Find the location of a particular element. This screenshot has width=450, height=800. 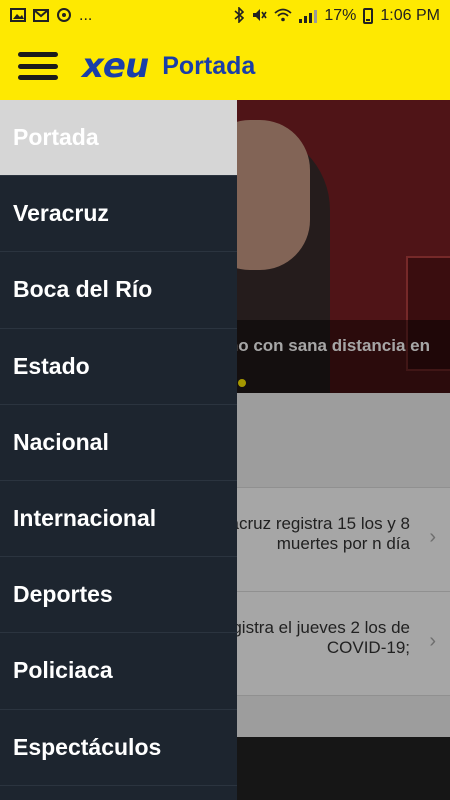

drawer-item-internacional: Internacional is located at coordinates (118, 519).